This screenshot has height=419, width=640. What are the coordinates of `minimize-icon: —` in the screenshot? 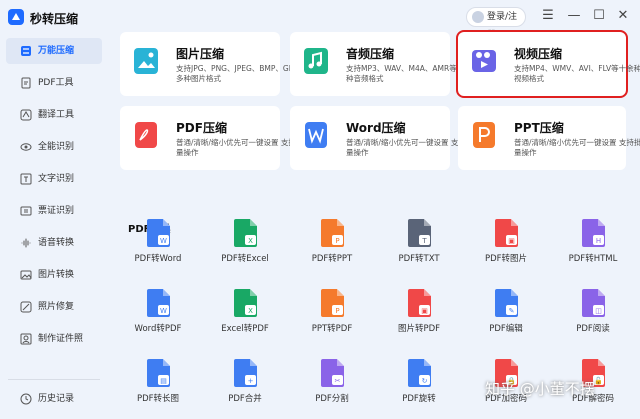 It's located at (574, 16).